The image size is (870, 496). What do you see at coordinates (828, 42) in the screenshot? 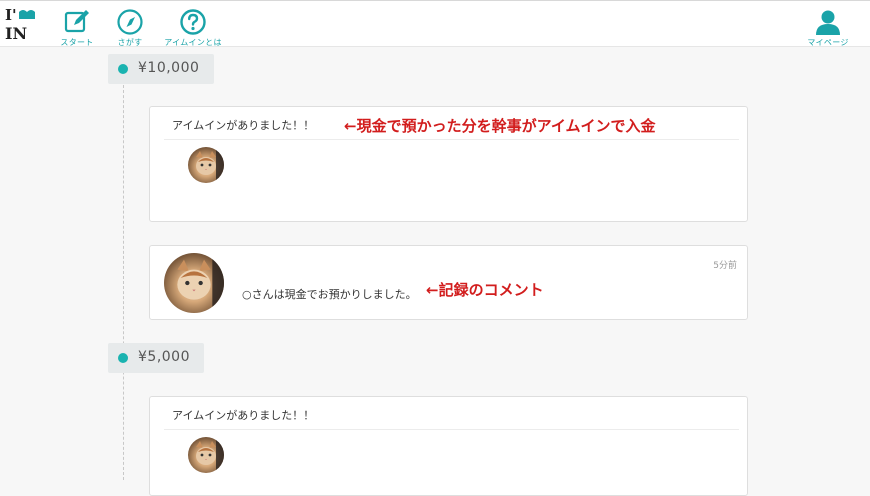
I see `nav-mypage-label: マイページ` at bounding box center [828, 42].